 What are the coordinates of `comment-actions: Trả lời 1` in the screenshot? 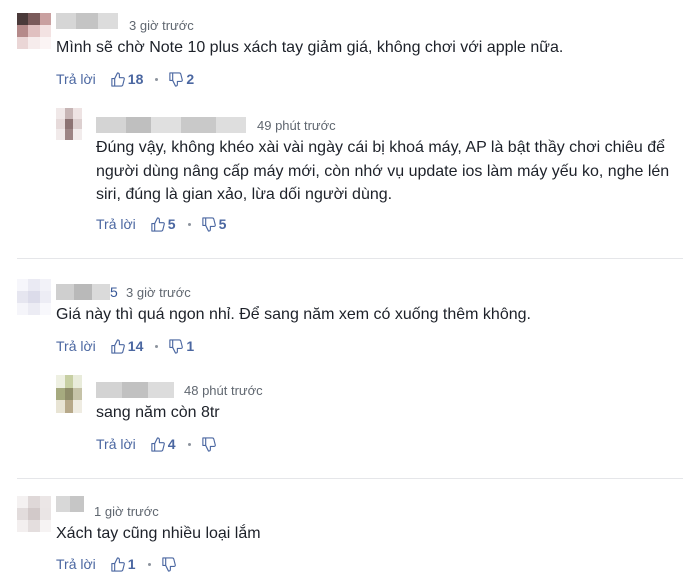 It's located at (123, 564).